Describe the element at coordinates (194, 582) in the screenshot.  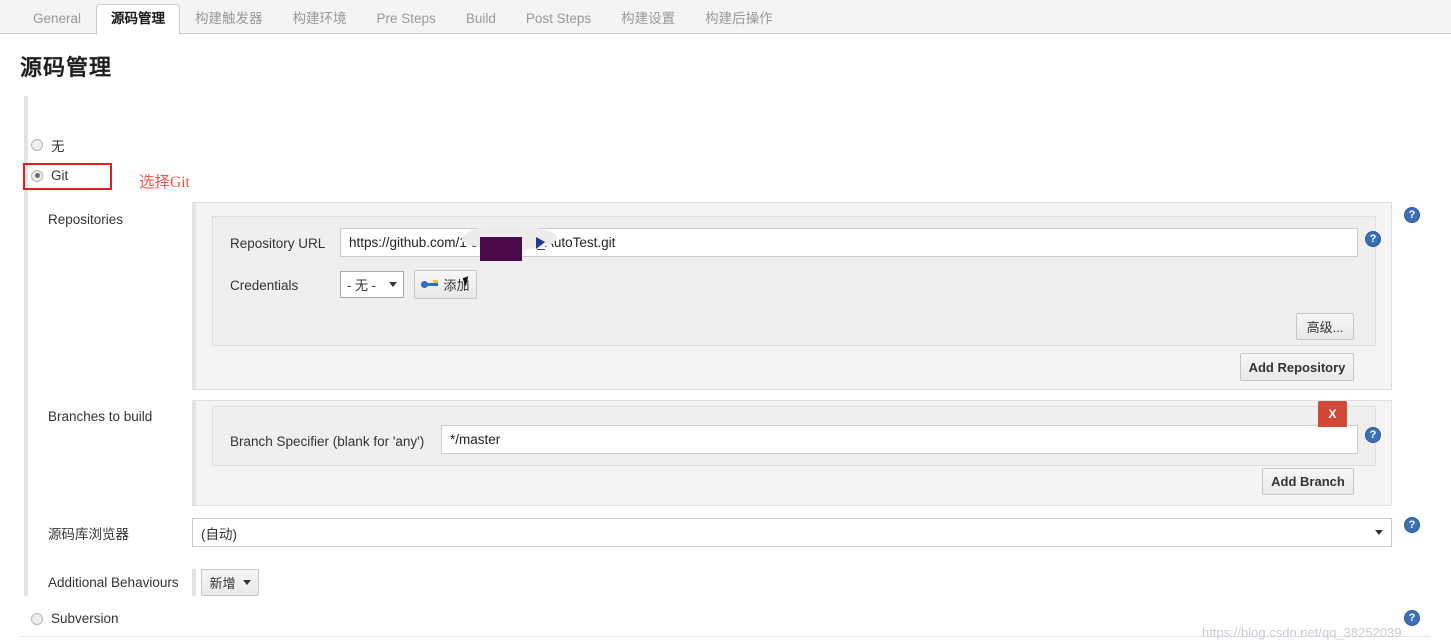
I see `behaviours-rail` at that location.